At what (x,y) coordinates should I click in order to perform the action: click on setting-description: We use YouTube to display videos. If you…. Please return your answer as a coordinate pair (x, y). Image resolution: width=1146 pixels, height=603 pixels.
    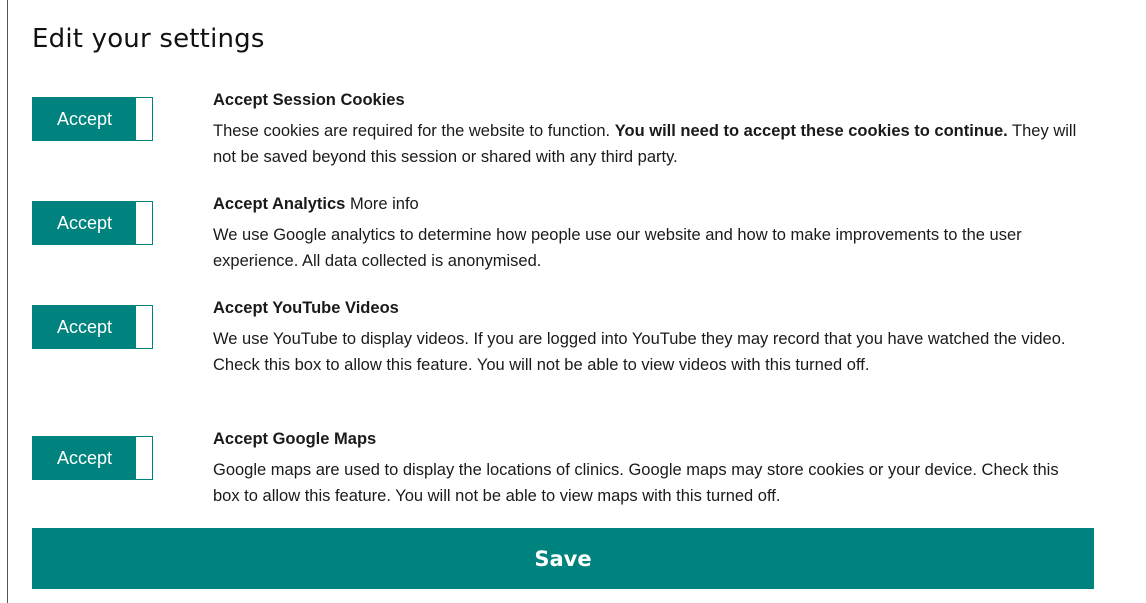
    Looking at the image, I should click on (639, 352).